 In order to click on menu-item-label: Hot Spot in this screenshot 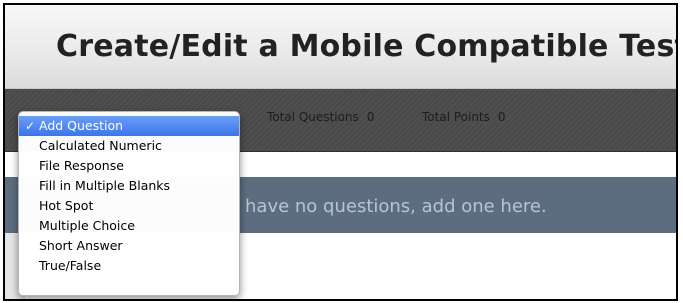, I will do `click(66, 205)`.